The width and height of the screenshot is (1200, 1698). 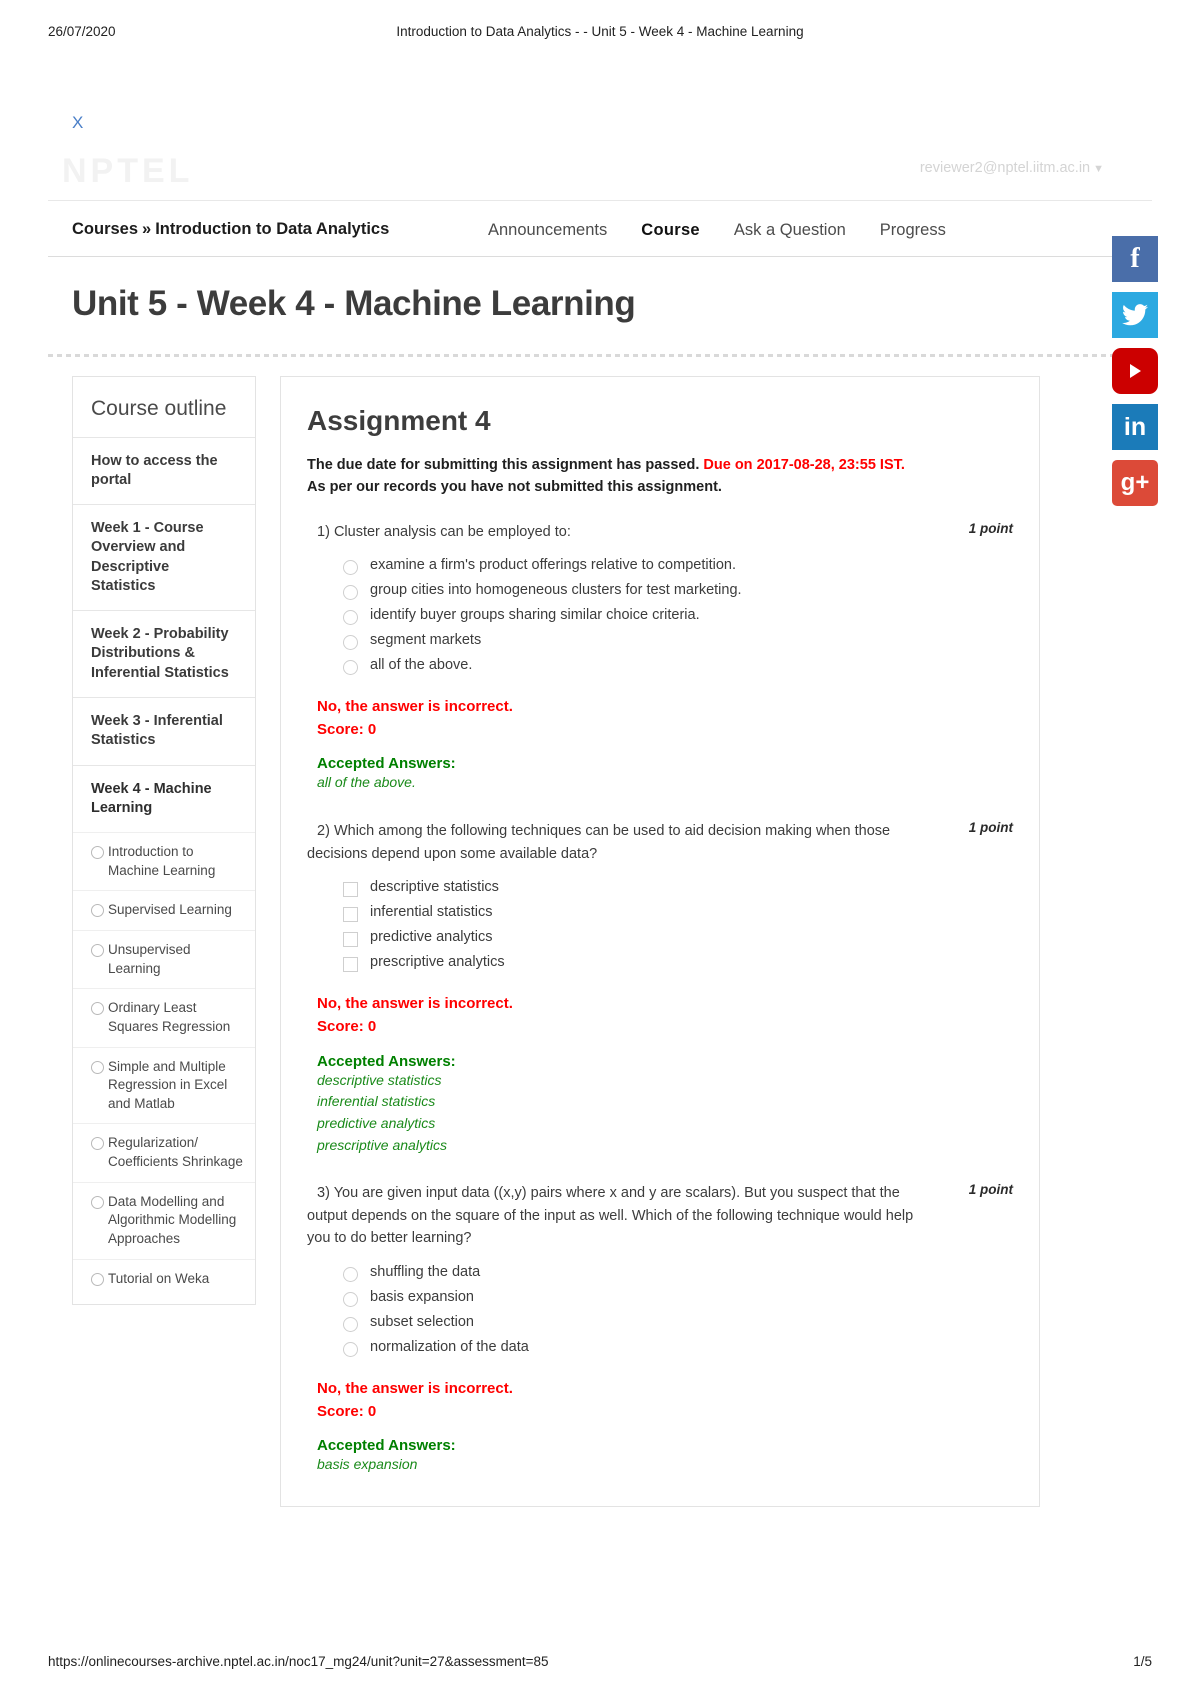 I want to click on question-points: 1 point, so click(x=990, y=528).